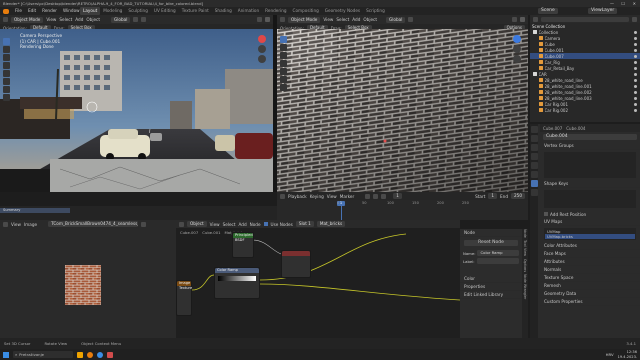 The width and height of the screenshot is (640, 360). Describe the element at coordinates (534, 174) in the screenshot. I see `modifier-tab-icon` at that location.